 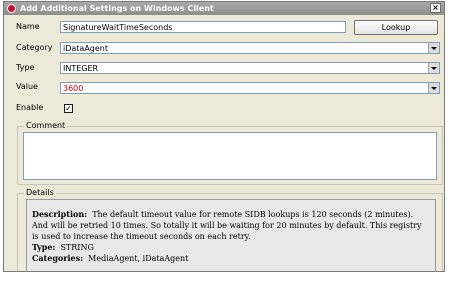 I want to click on description-label: Description:, so click(x=60, y=214).